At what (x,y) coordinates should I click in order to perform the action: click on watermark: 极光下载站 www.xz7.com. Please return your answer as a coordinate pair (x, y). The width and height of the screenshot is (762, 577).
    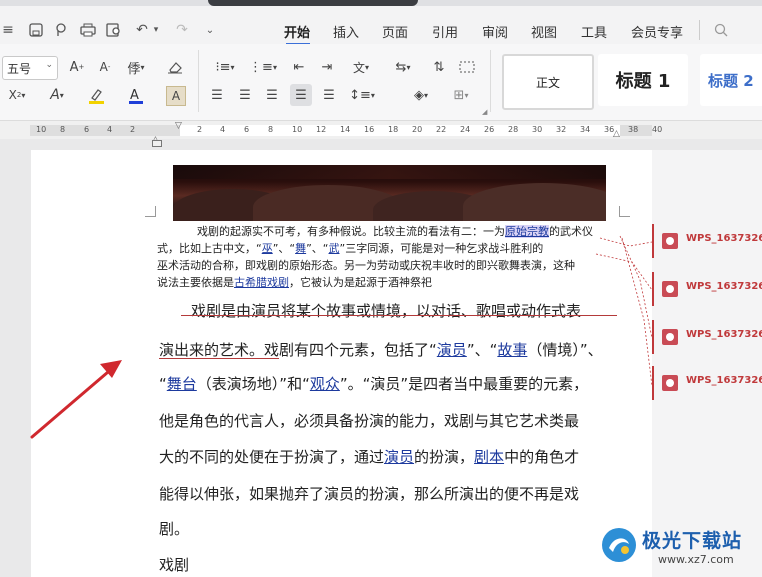
    Looking at the image, I should click on (681, 548).